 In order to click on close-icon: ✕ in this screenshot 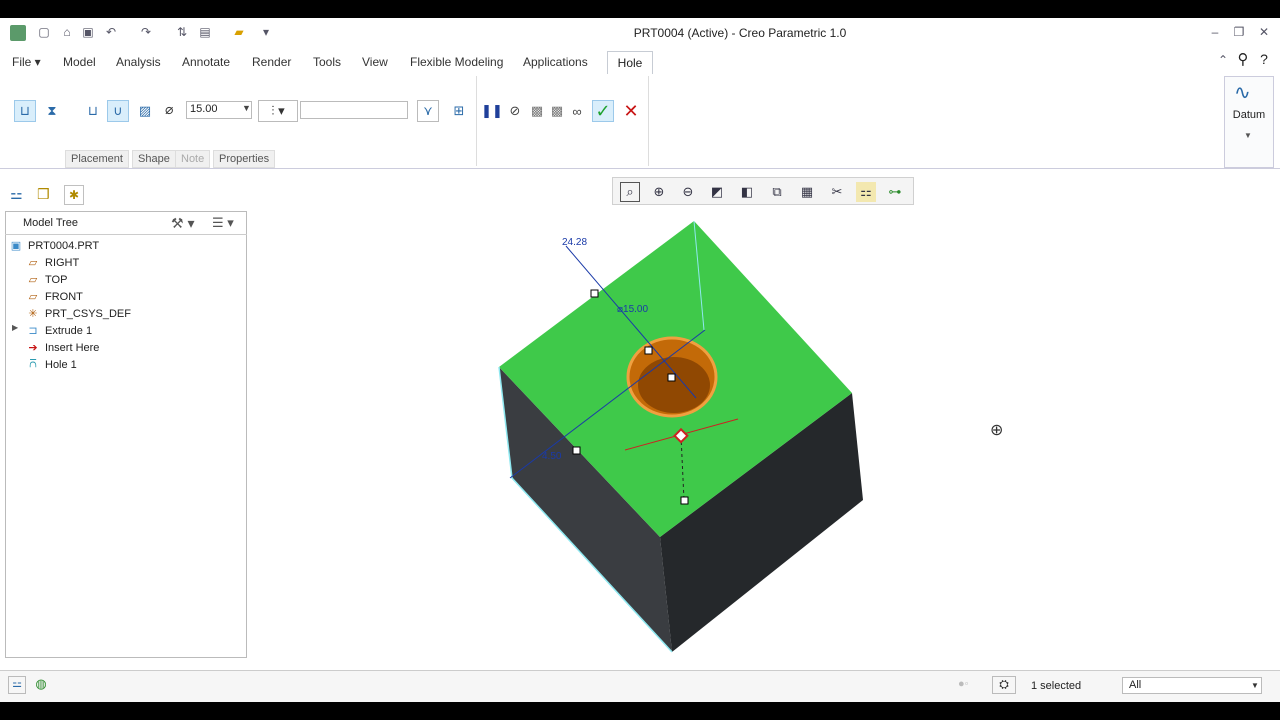, I will do `click(1264, 32)`.